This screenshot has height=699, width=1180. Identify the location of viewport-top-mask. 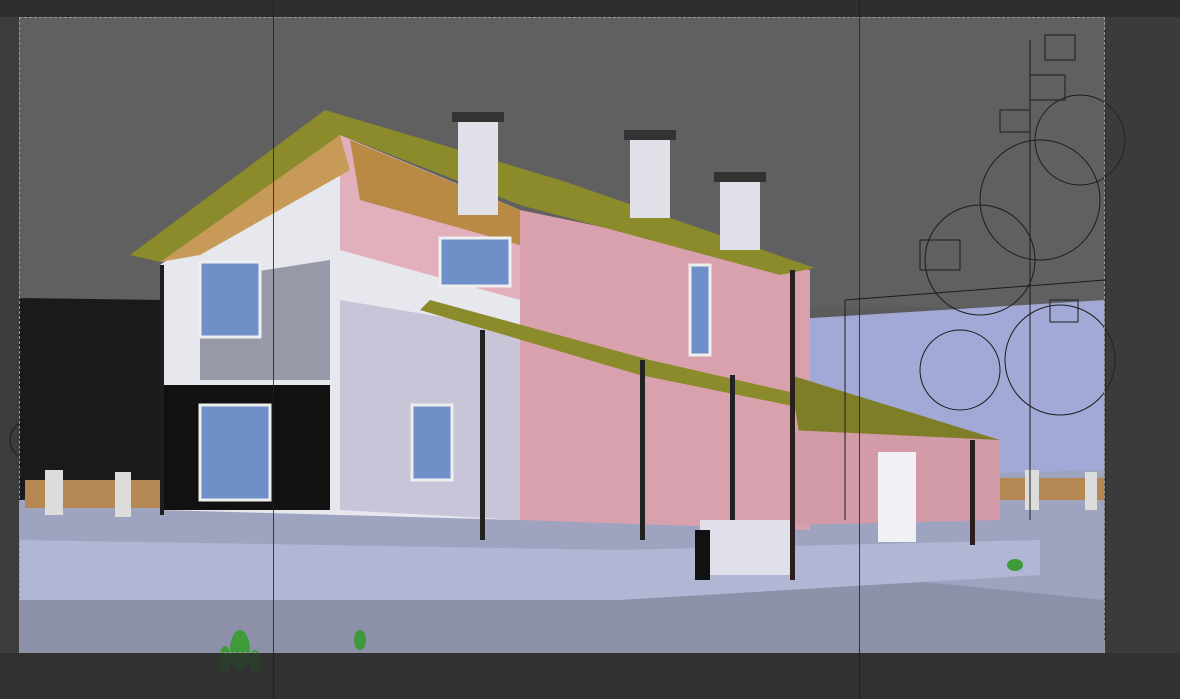
(590, 8).